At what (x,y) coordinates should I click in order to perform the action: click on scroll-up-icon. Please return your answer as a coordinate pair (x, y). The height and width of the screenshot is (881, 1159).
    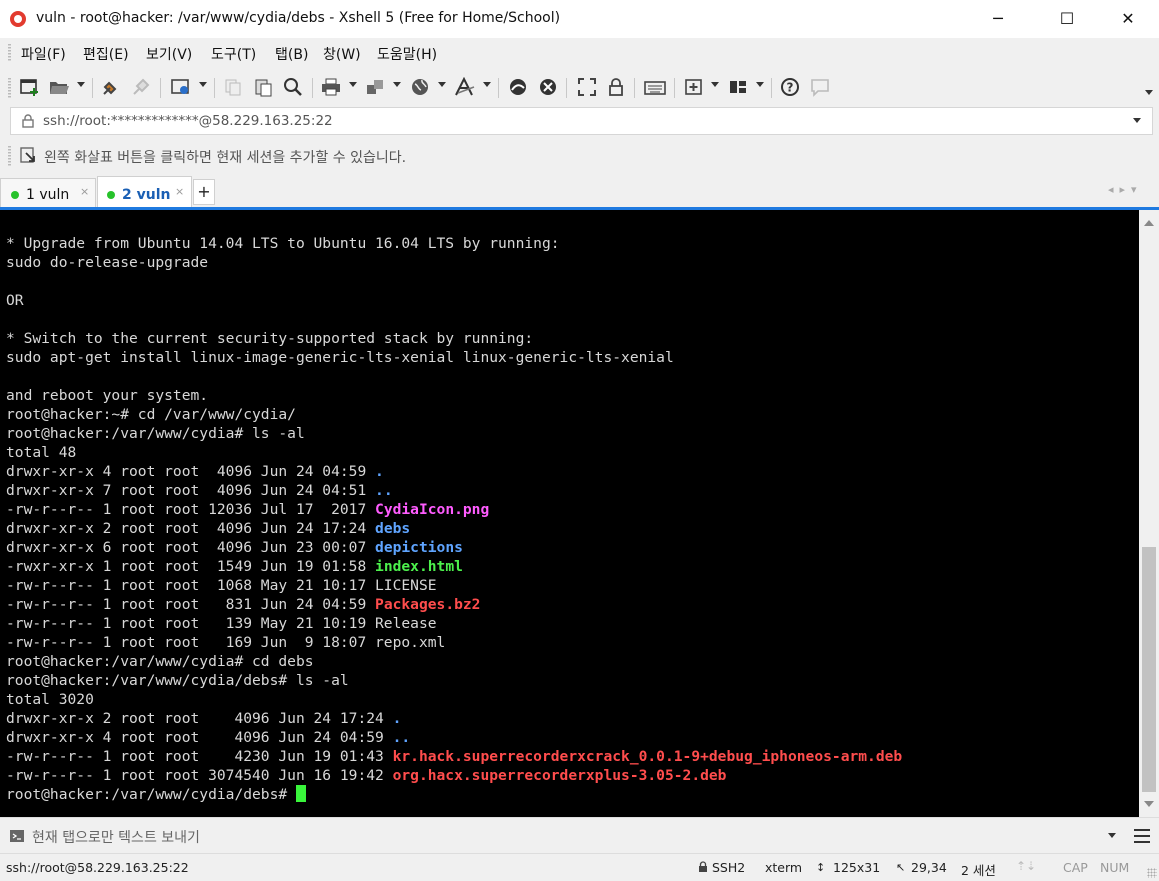
    Looking at the image, I should click on (1149, 223).